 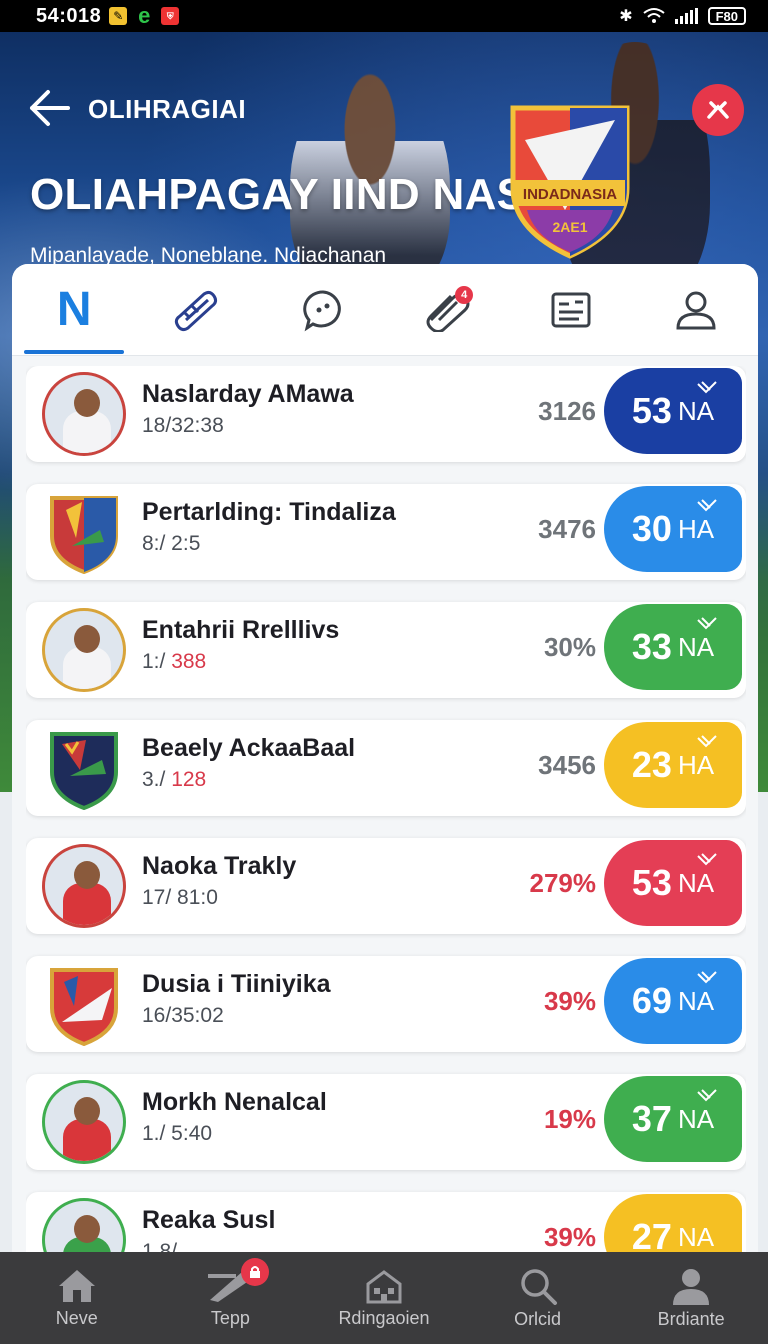 I want to click on nav-search: Orlcid, so click(x=538, y=1298).